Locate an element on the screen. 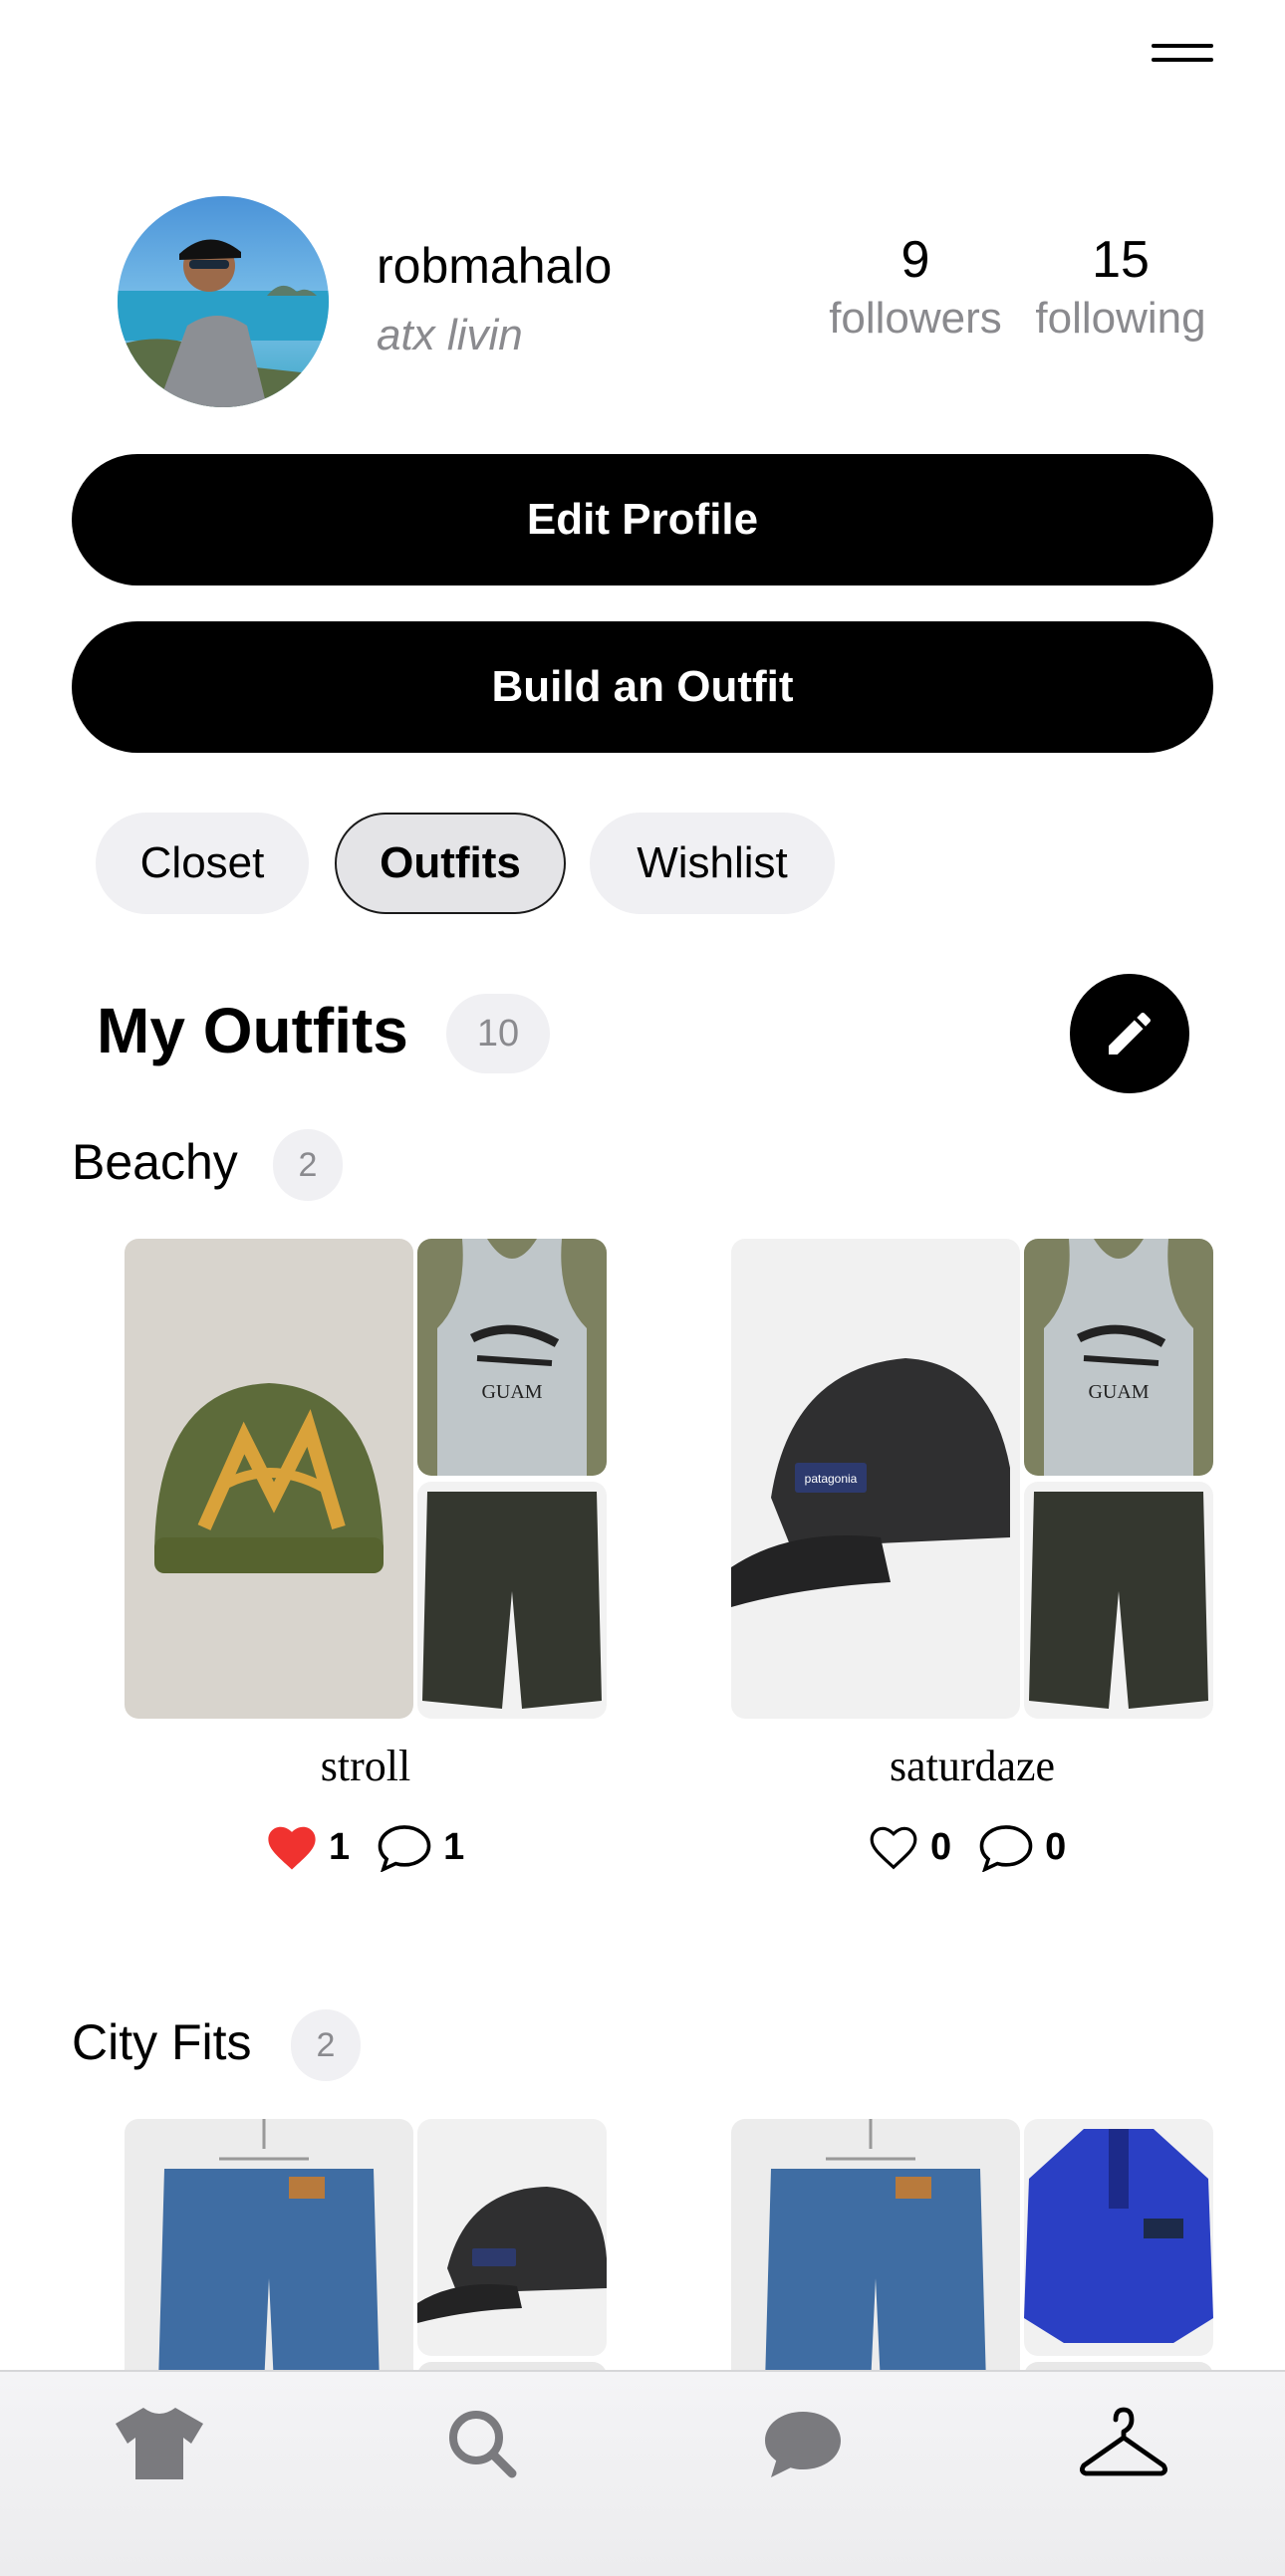  tab-outfits: Outfits is located at coordinates (450, 863).